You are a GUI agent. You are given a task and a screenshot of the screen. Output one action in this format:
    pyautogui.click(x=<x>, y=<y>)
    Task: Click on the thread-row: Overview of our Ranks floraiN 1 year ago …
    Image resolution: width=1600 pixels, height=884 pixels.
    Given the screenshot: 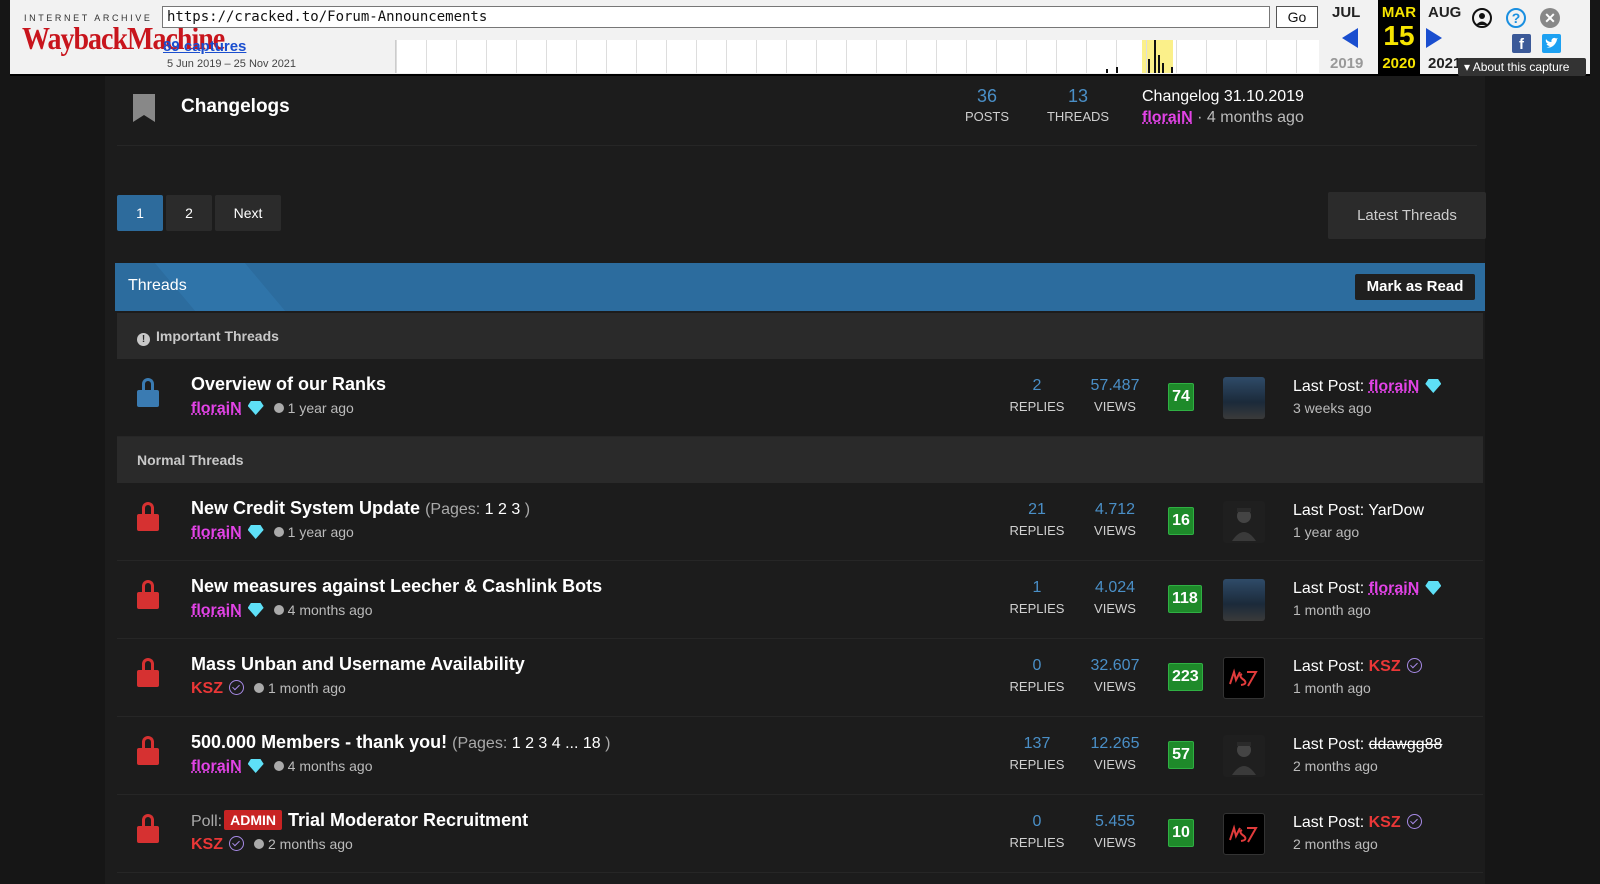 What is the action you would take?
    pyautogui.click(x=800, y=398)
    